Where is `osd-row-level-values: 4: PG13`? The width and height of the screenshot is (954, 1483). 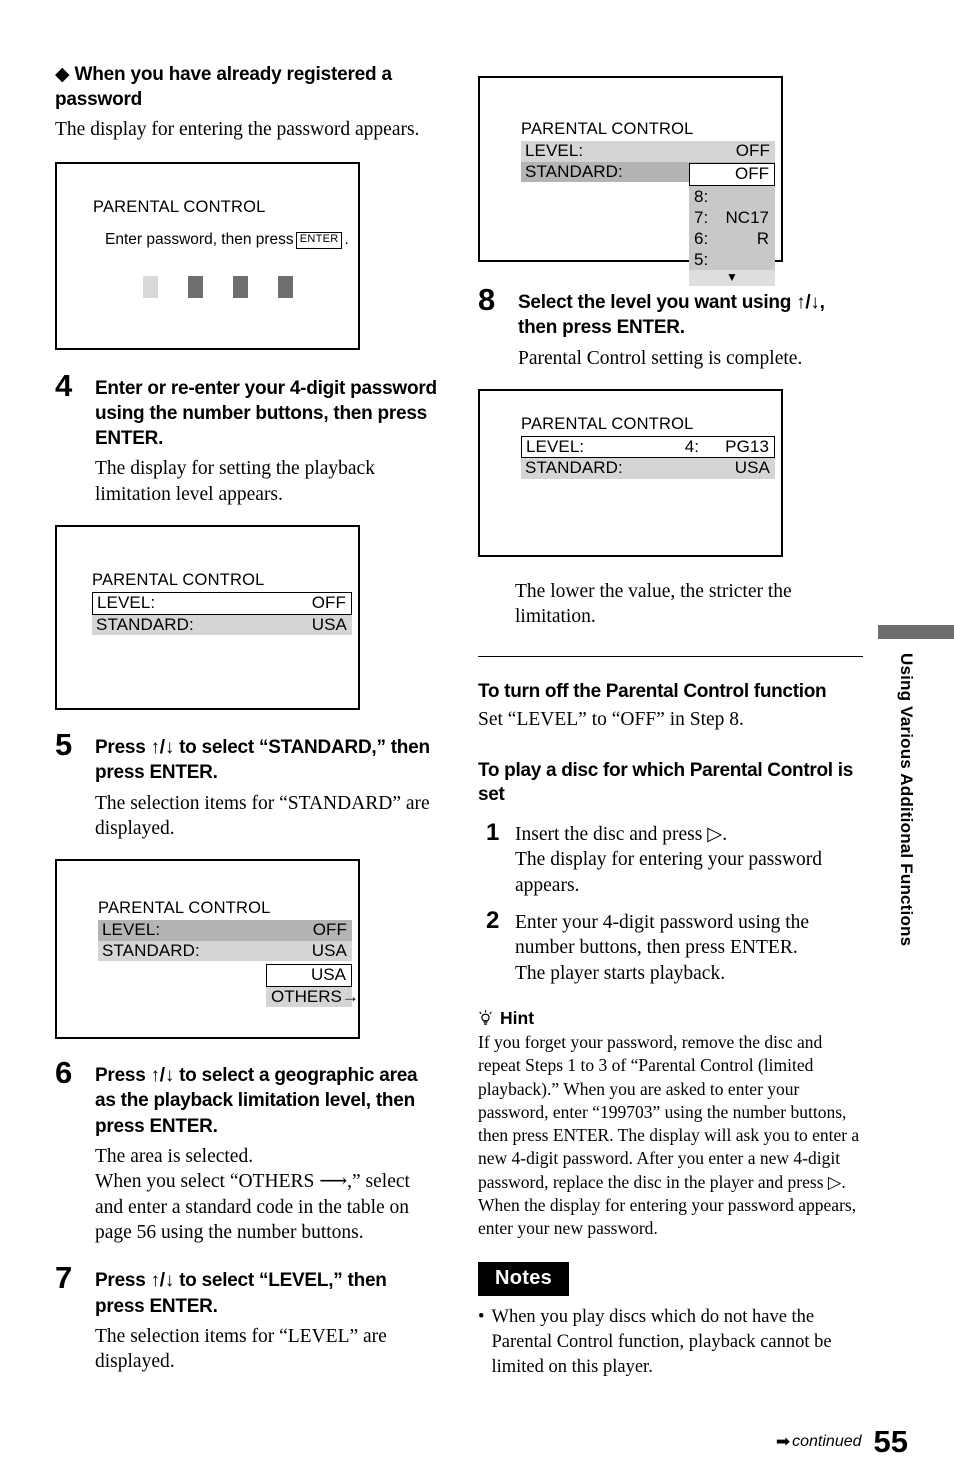
osd-row-level-values: 4: PG13 is located at coordinates (727, 447).